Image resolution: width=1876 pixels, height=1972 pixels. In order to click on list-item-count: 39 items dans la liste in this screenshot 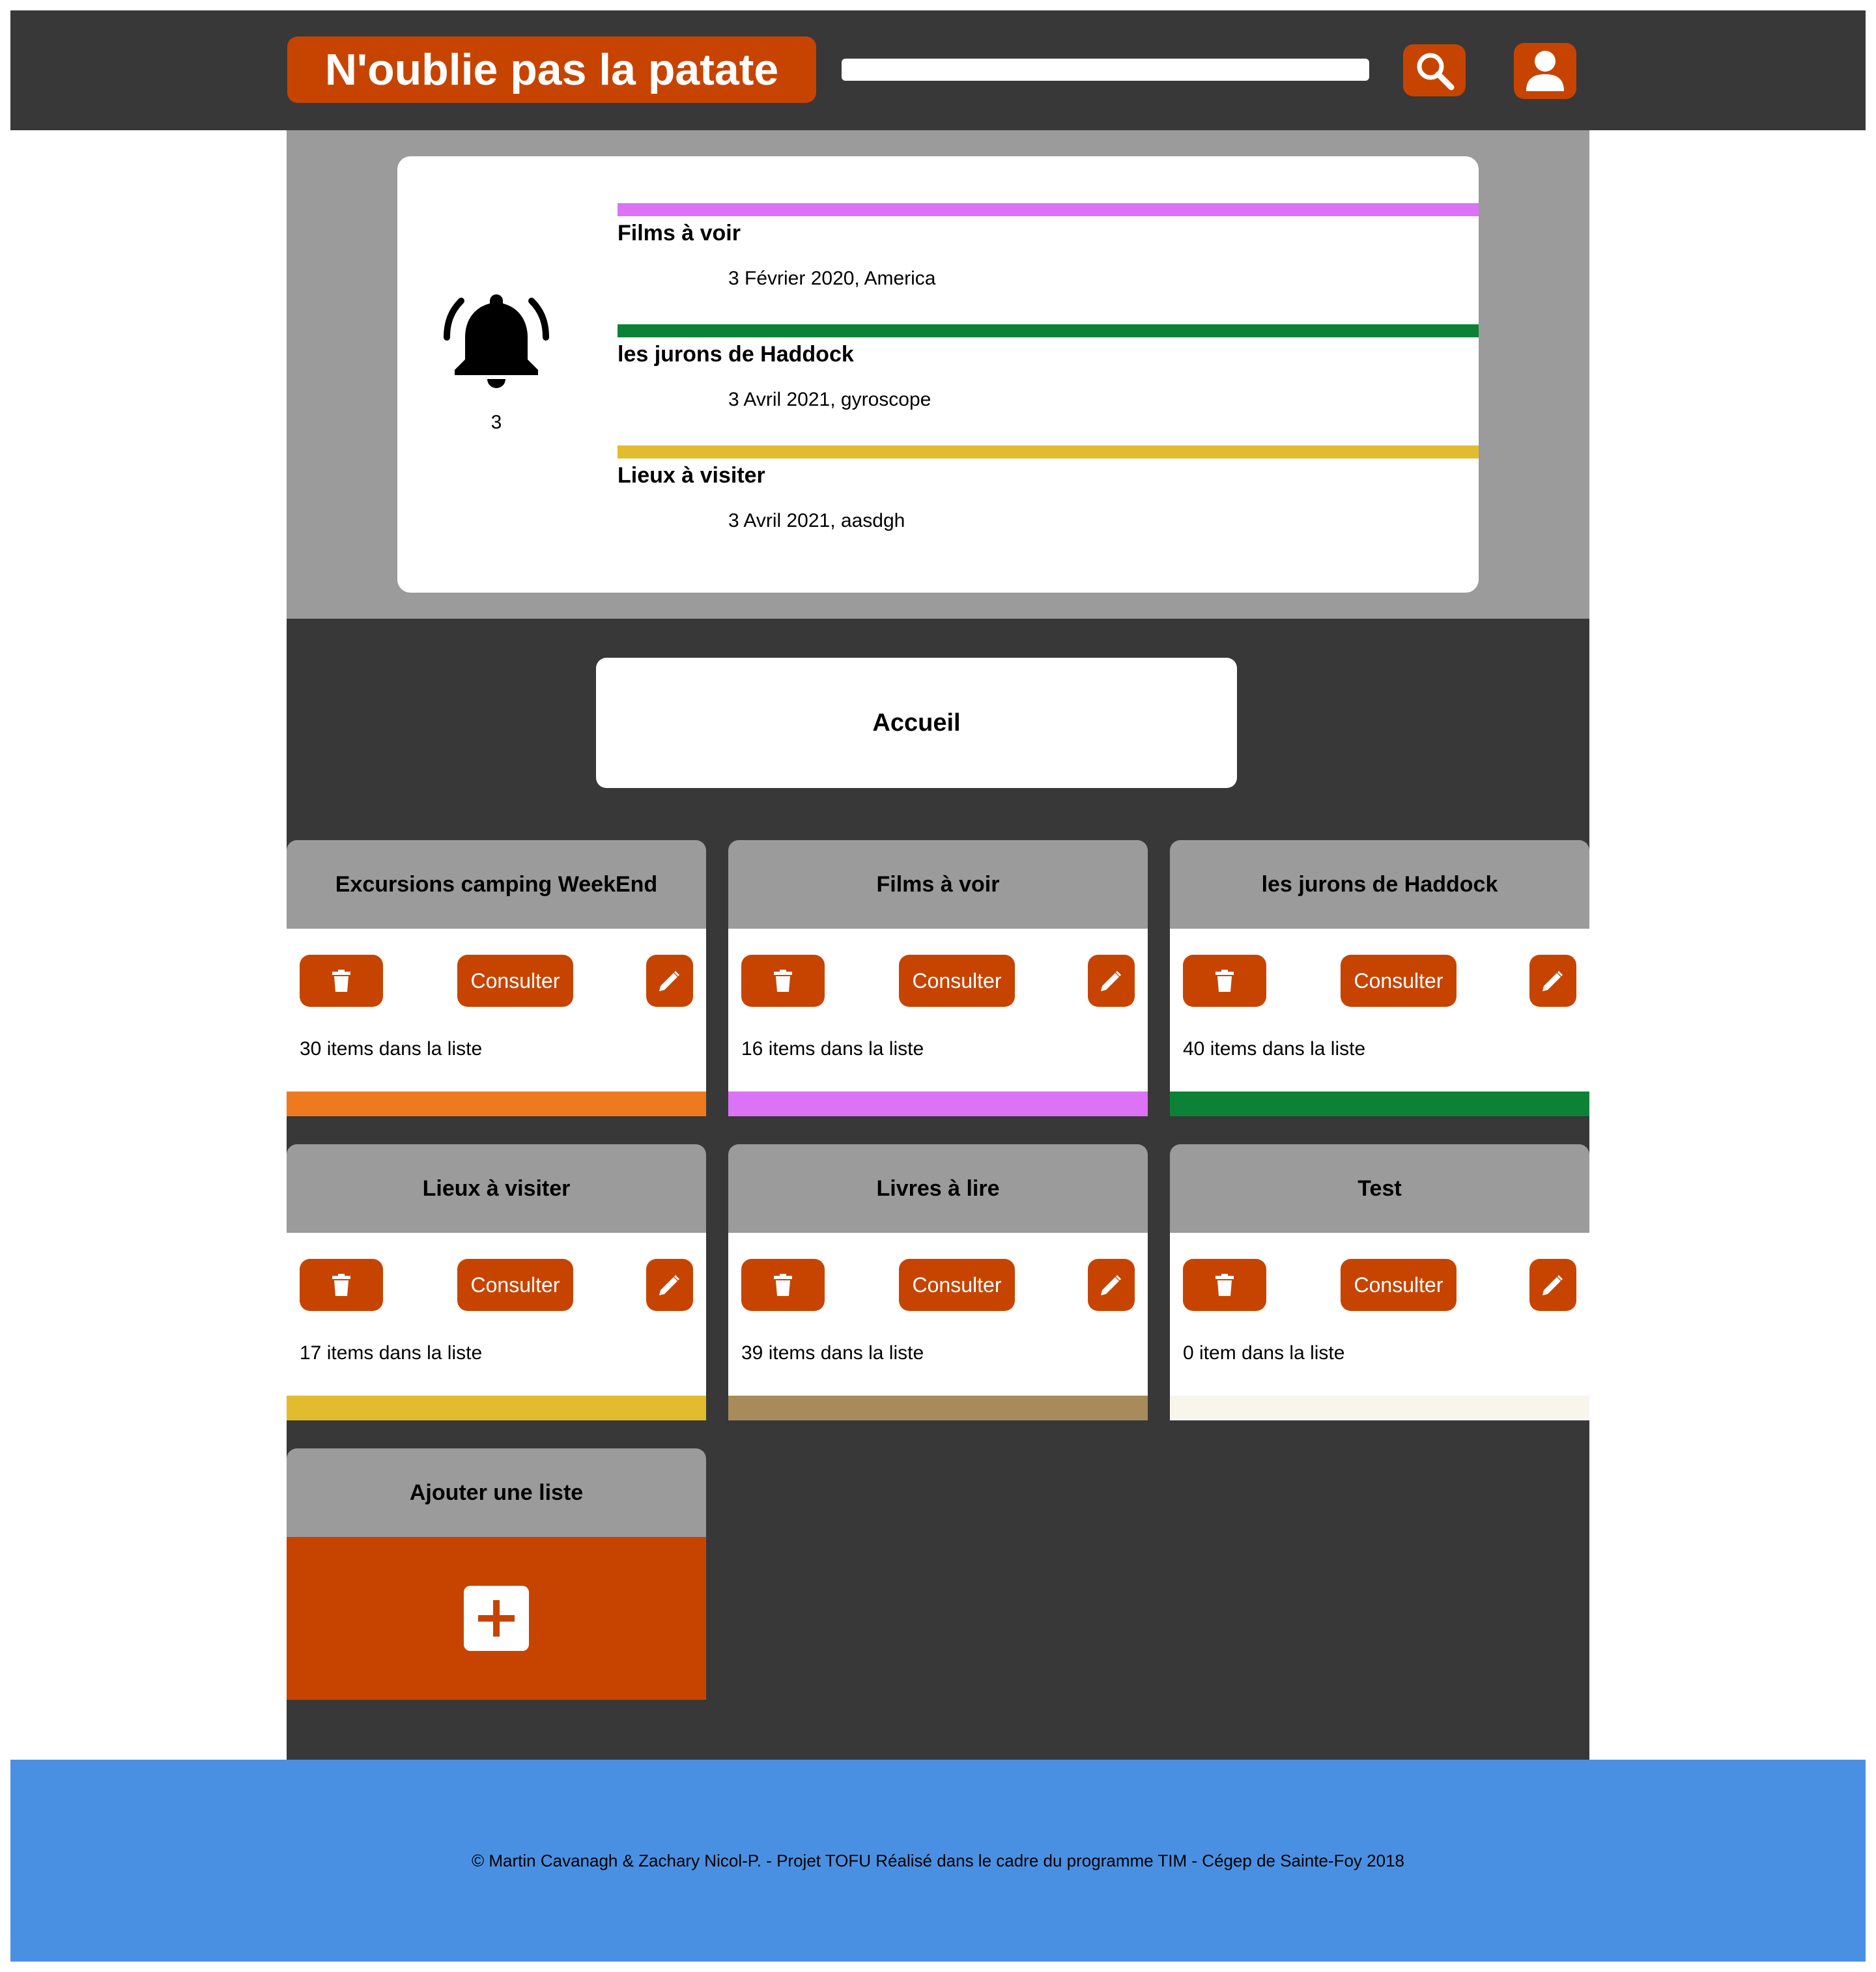, I will do `click(833, 1353)`.